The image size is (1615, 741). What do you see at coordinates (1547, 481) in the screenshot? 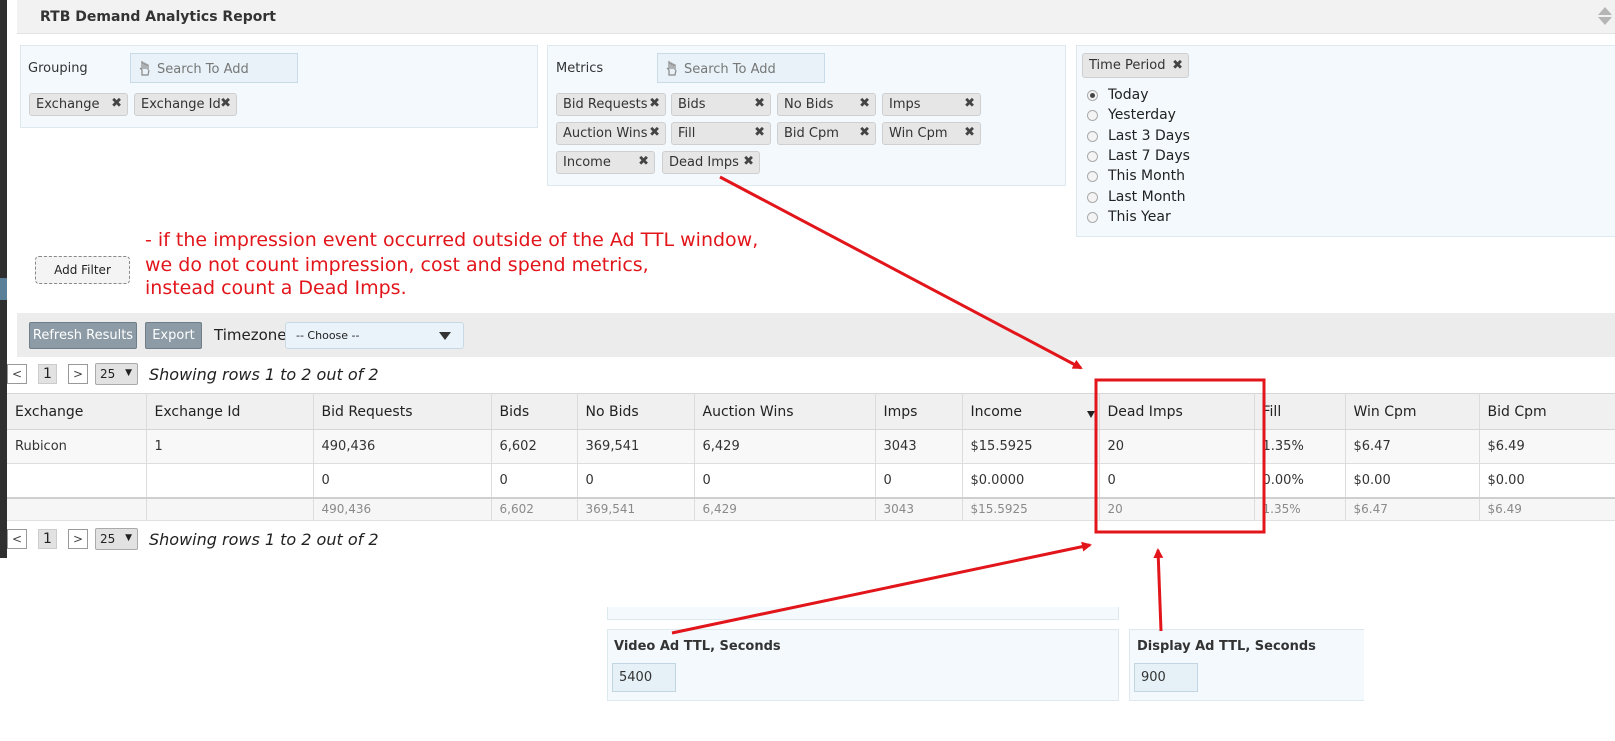
I see `table-cell: $0.00` at bounding box center [1547, 481].